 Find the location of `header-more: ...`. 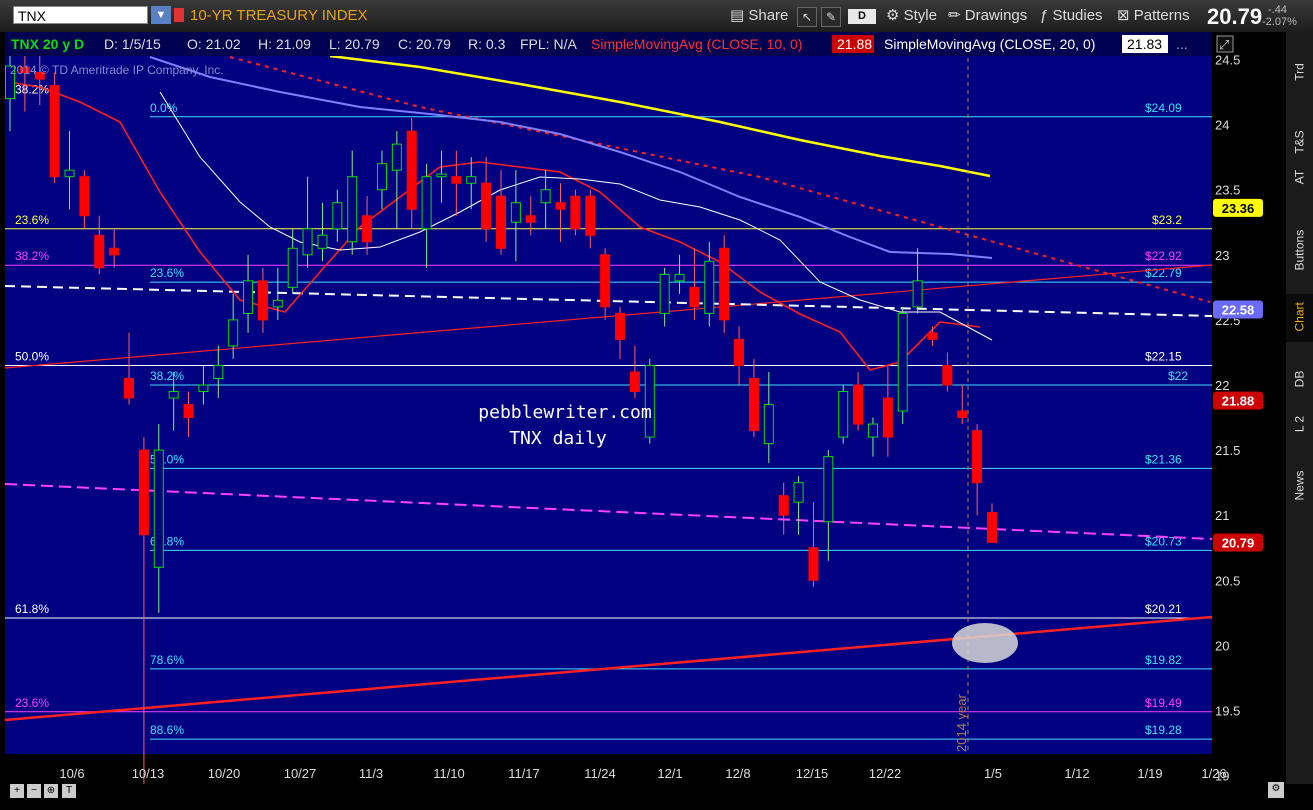

header-more: ... is located at coordinates (1182, 44).